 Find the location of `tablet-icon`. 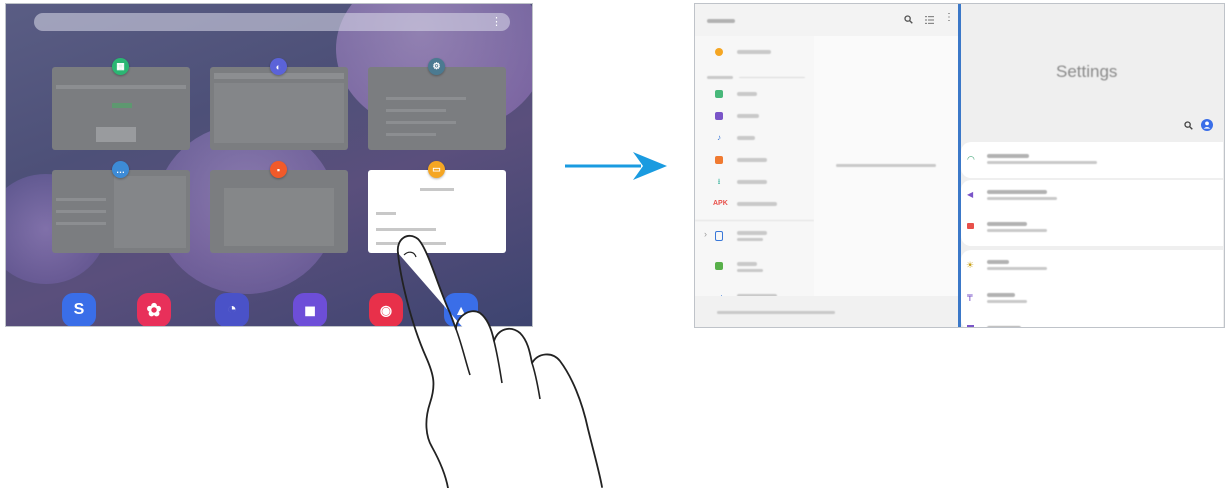

tablet-icon is located at coordinates (719, 236).